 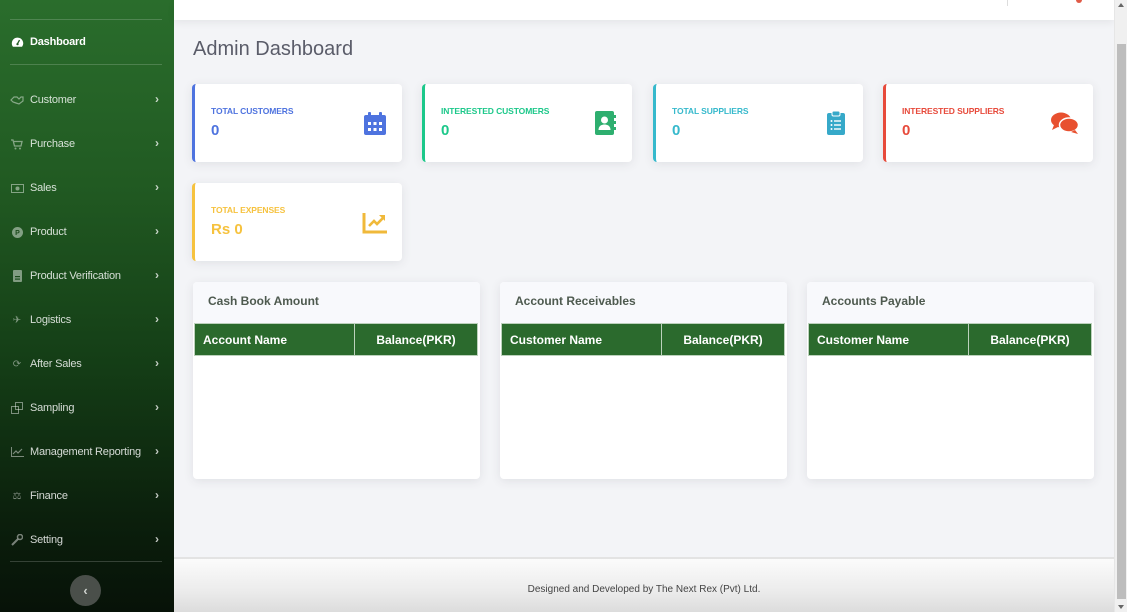 What do you see at coordinates (375, 123) in the screenshot?
I see `calendar-icon` at bounding box center [375, 123].